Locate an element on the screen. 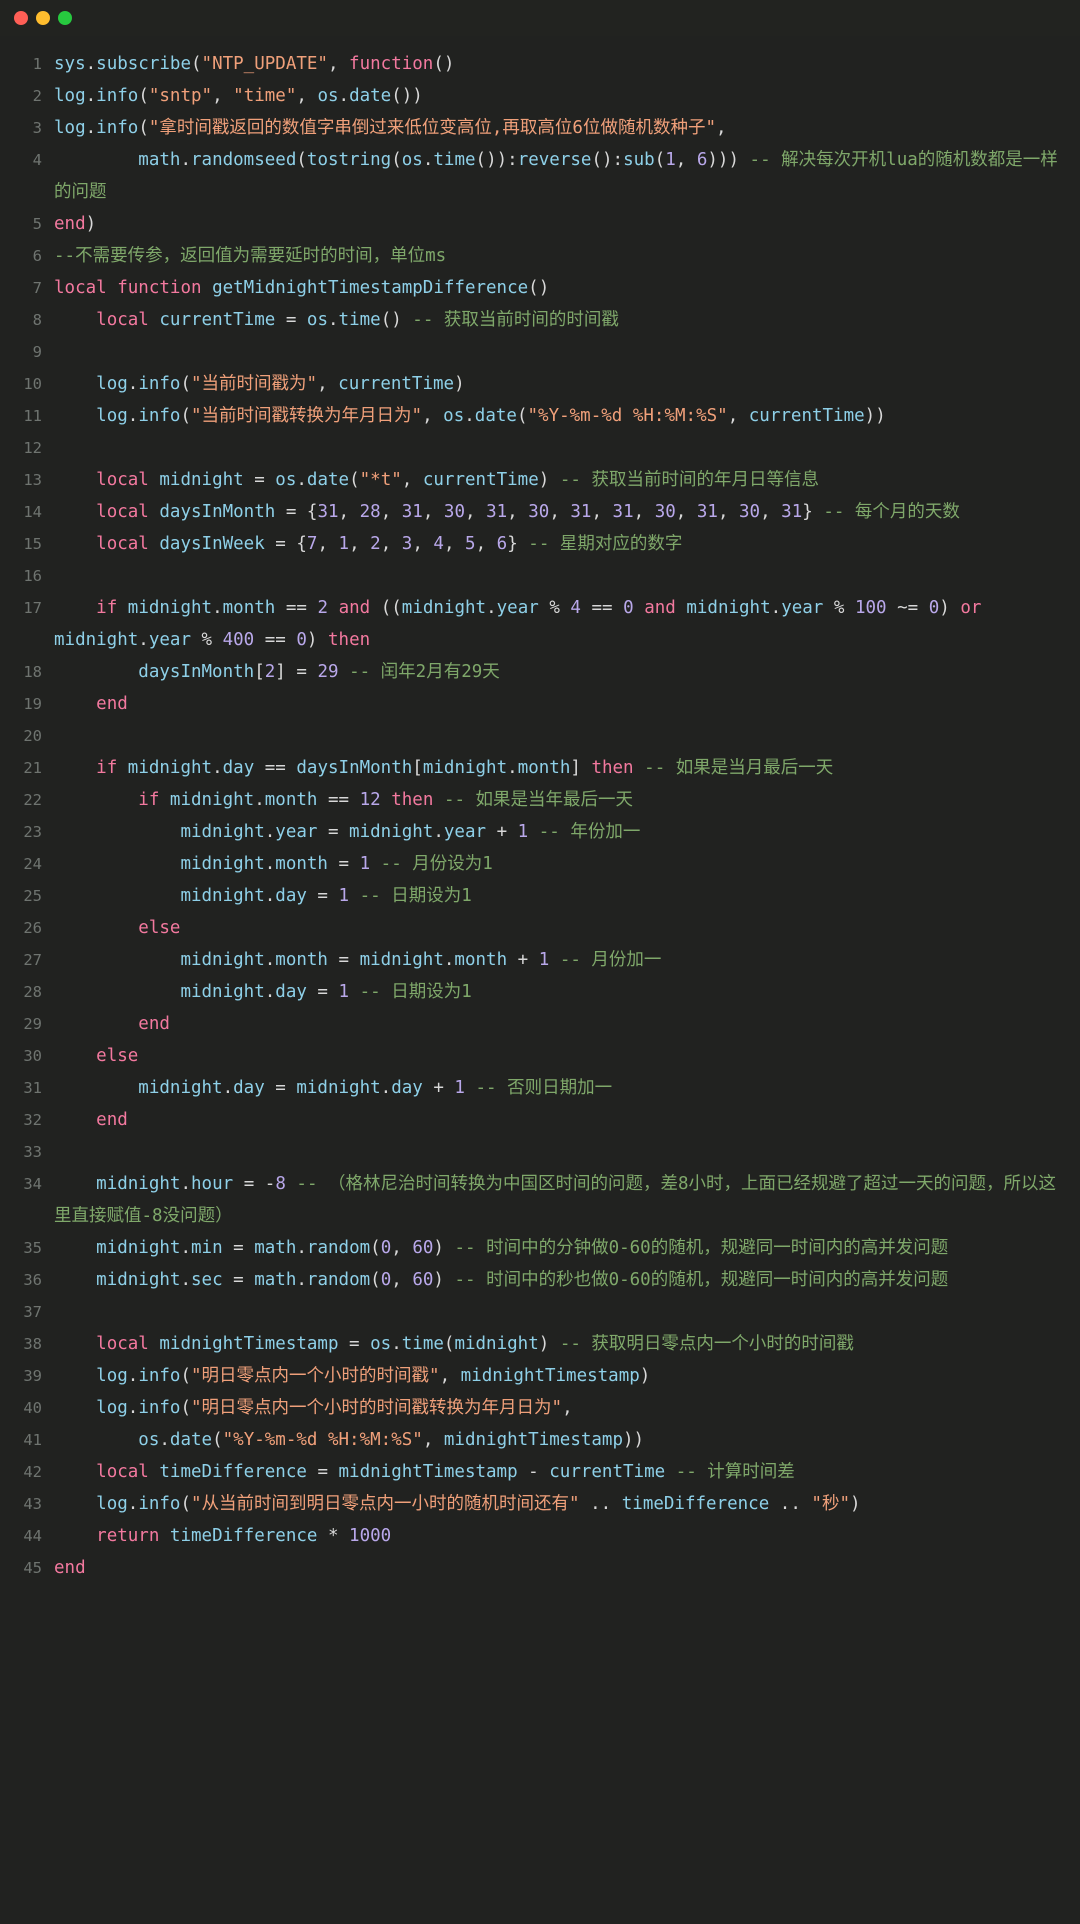  code-line-content: return timeDifference * 1000 is located at coordinates (550, 1536).